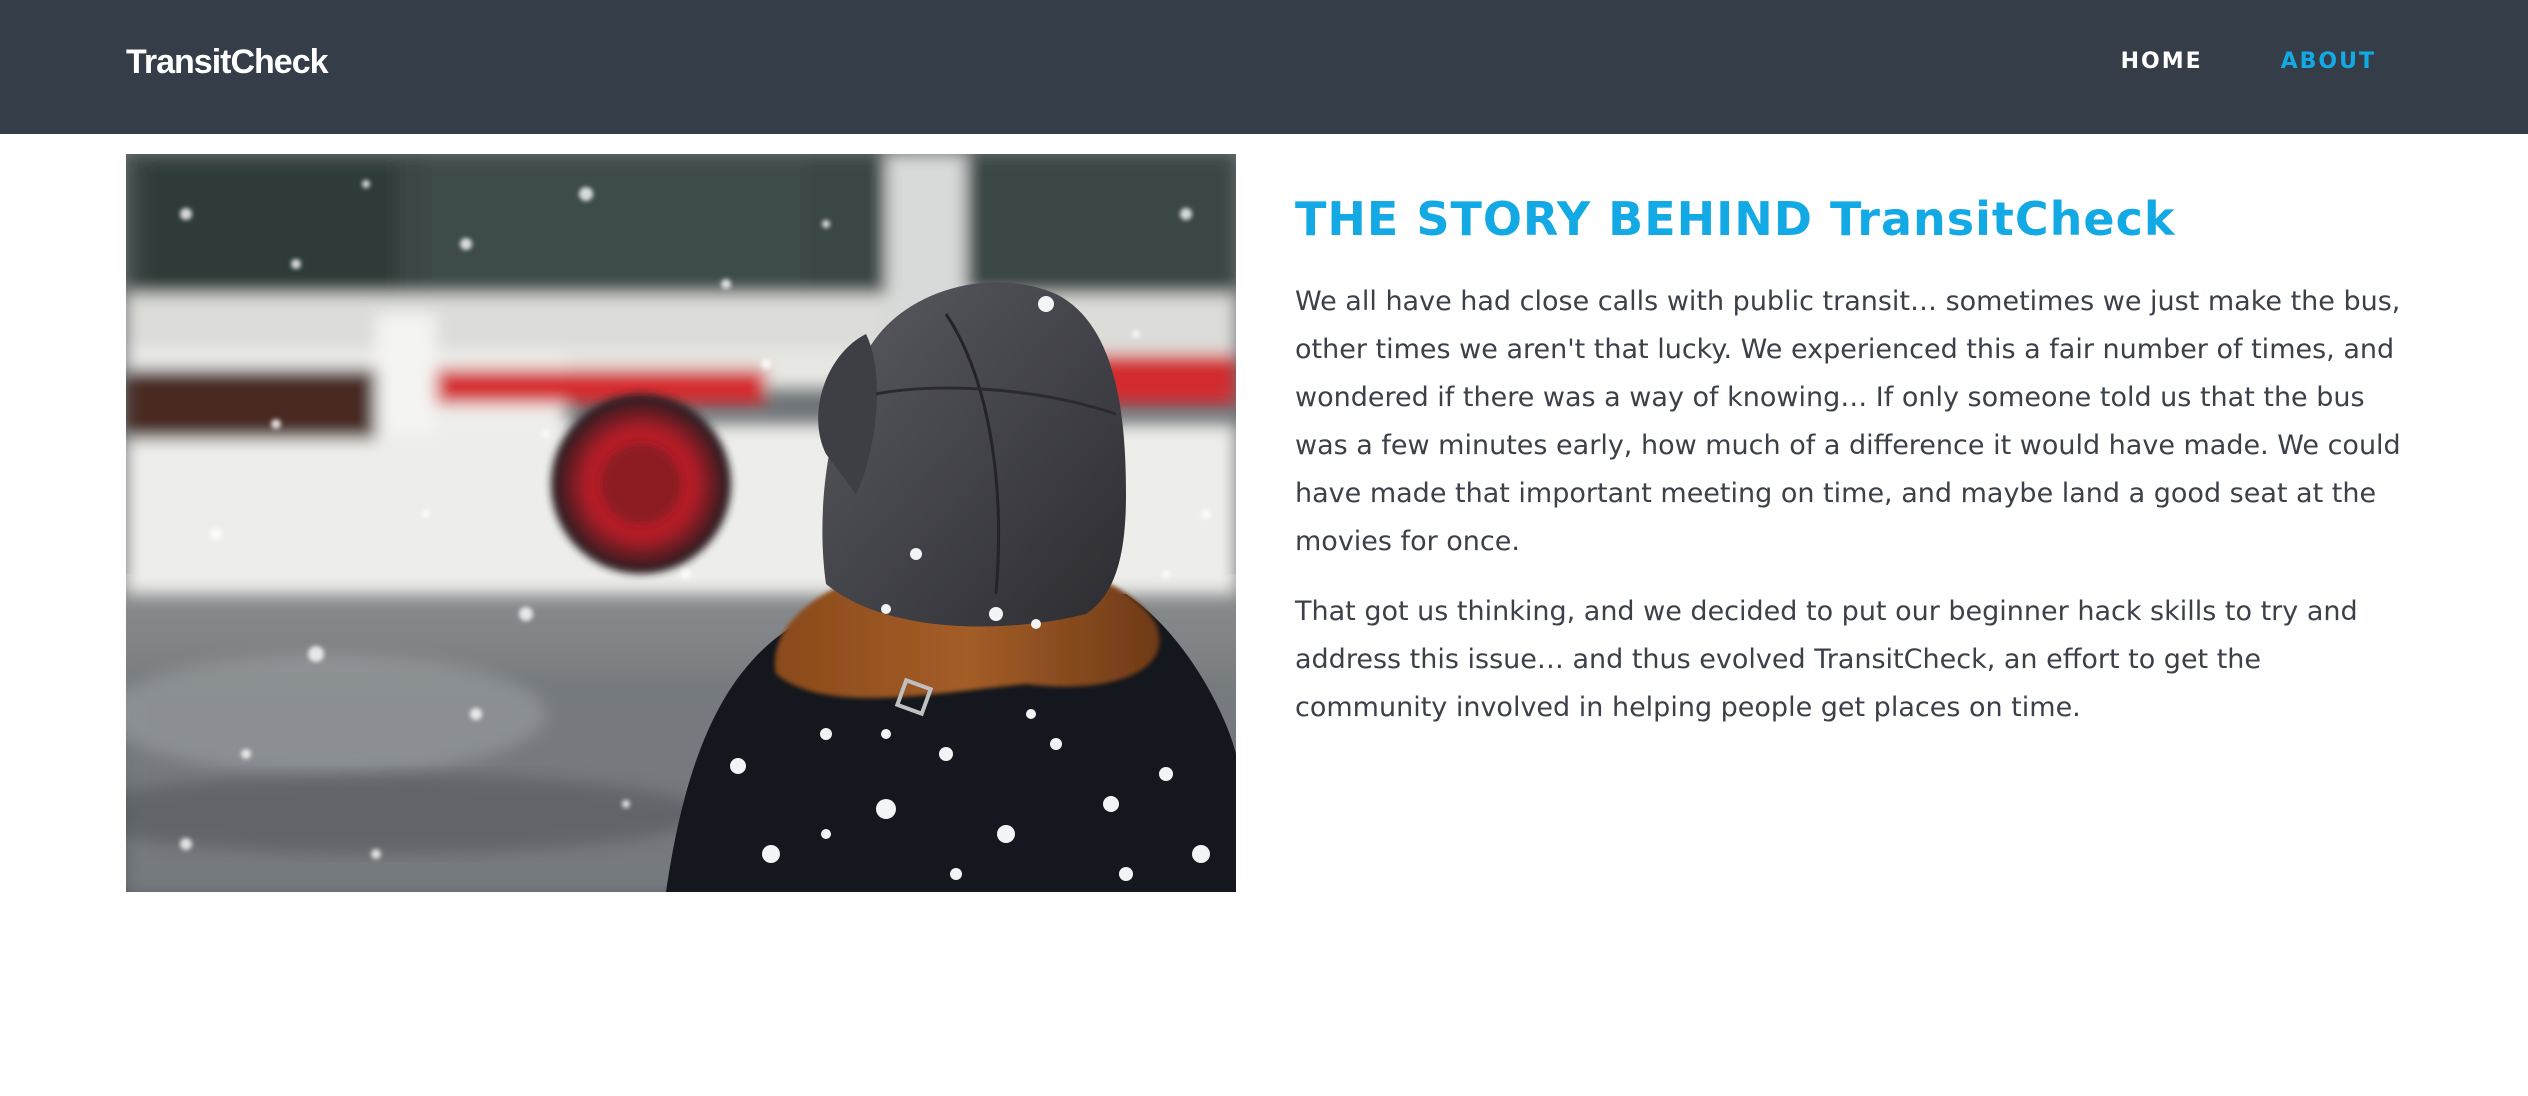 Image resolution: width=2528 pixels, height=1096 pixels. I want to click on top-navbar: TransitCheck HOME ABOUT, so click(1264, 67).